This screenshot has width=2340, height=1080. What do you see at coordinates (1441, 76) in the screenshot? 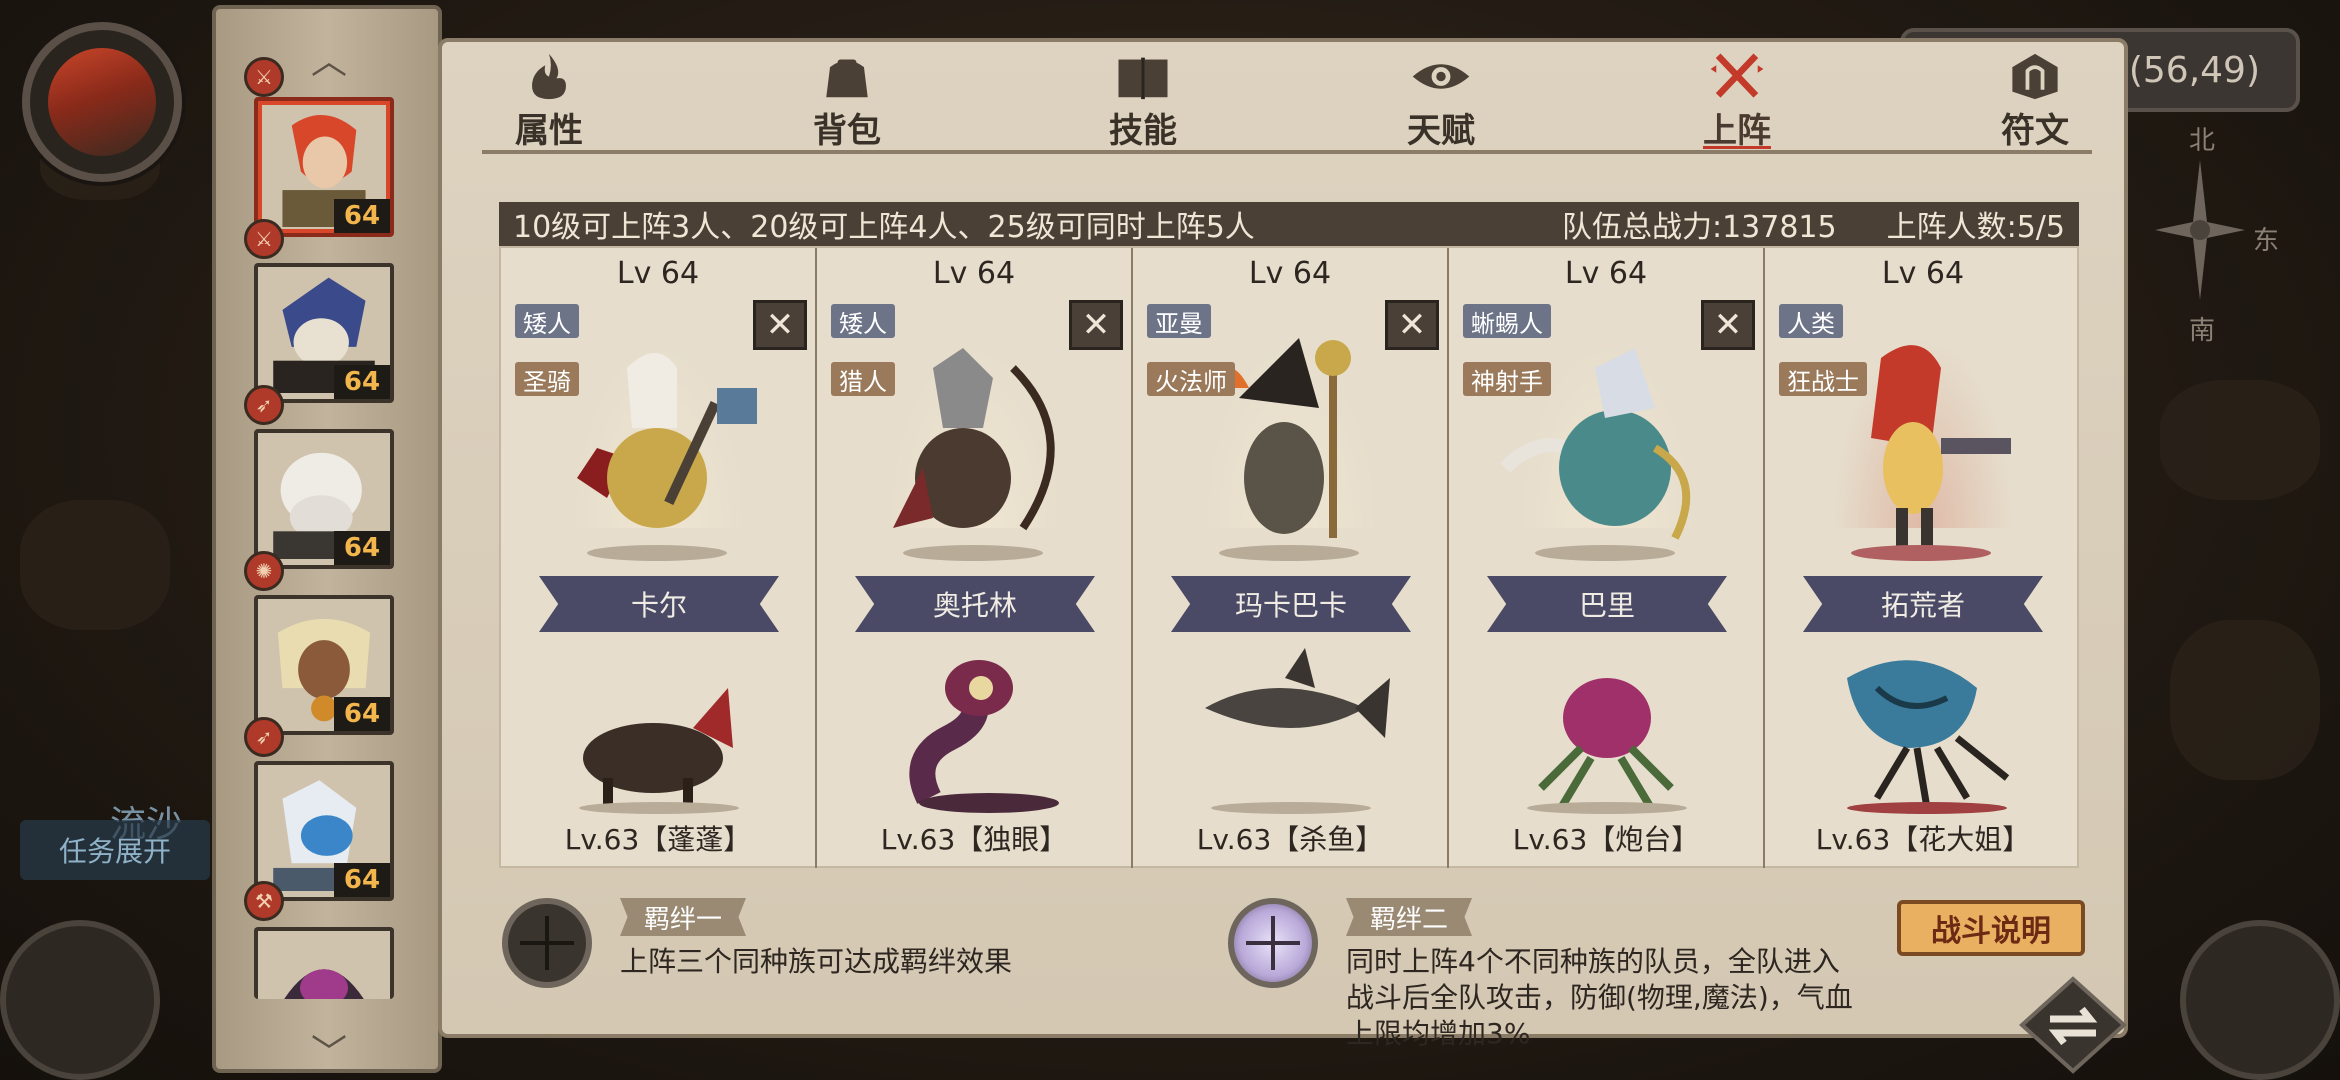
I see `eye-icon` at bounding box center [1441, 76].